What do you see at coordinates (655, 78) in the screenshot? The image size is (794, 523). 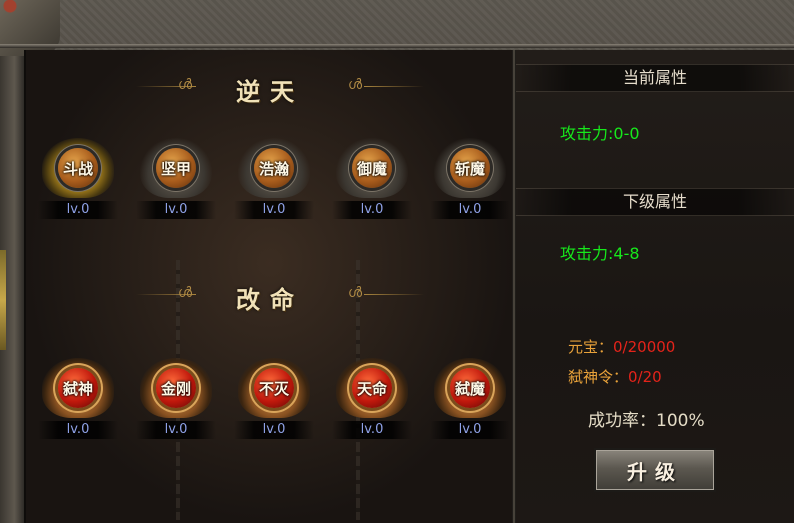 I see `current-attributes-header: 当前属性` at bounding box center [655, 78].